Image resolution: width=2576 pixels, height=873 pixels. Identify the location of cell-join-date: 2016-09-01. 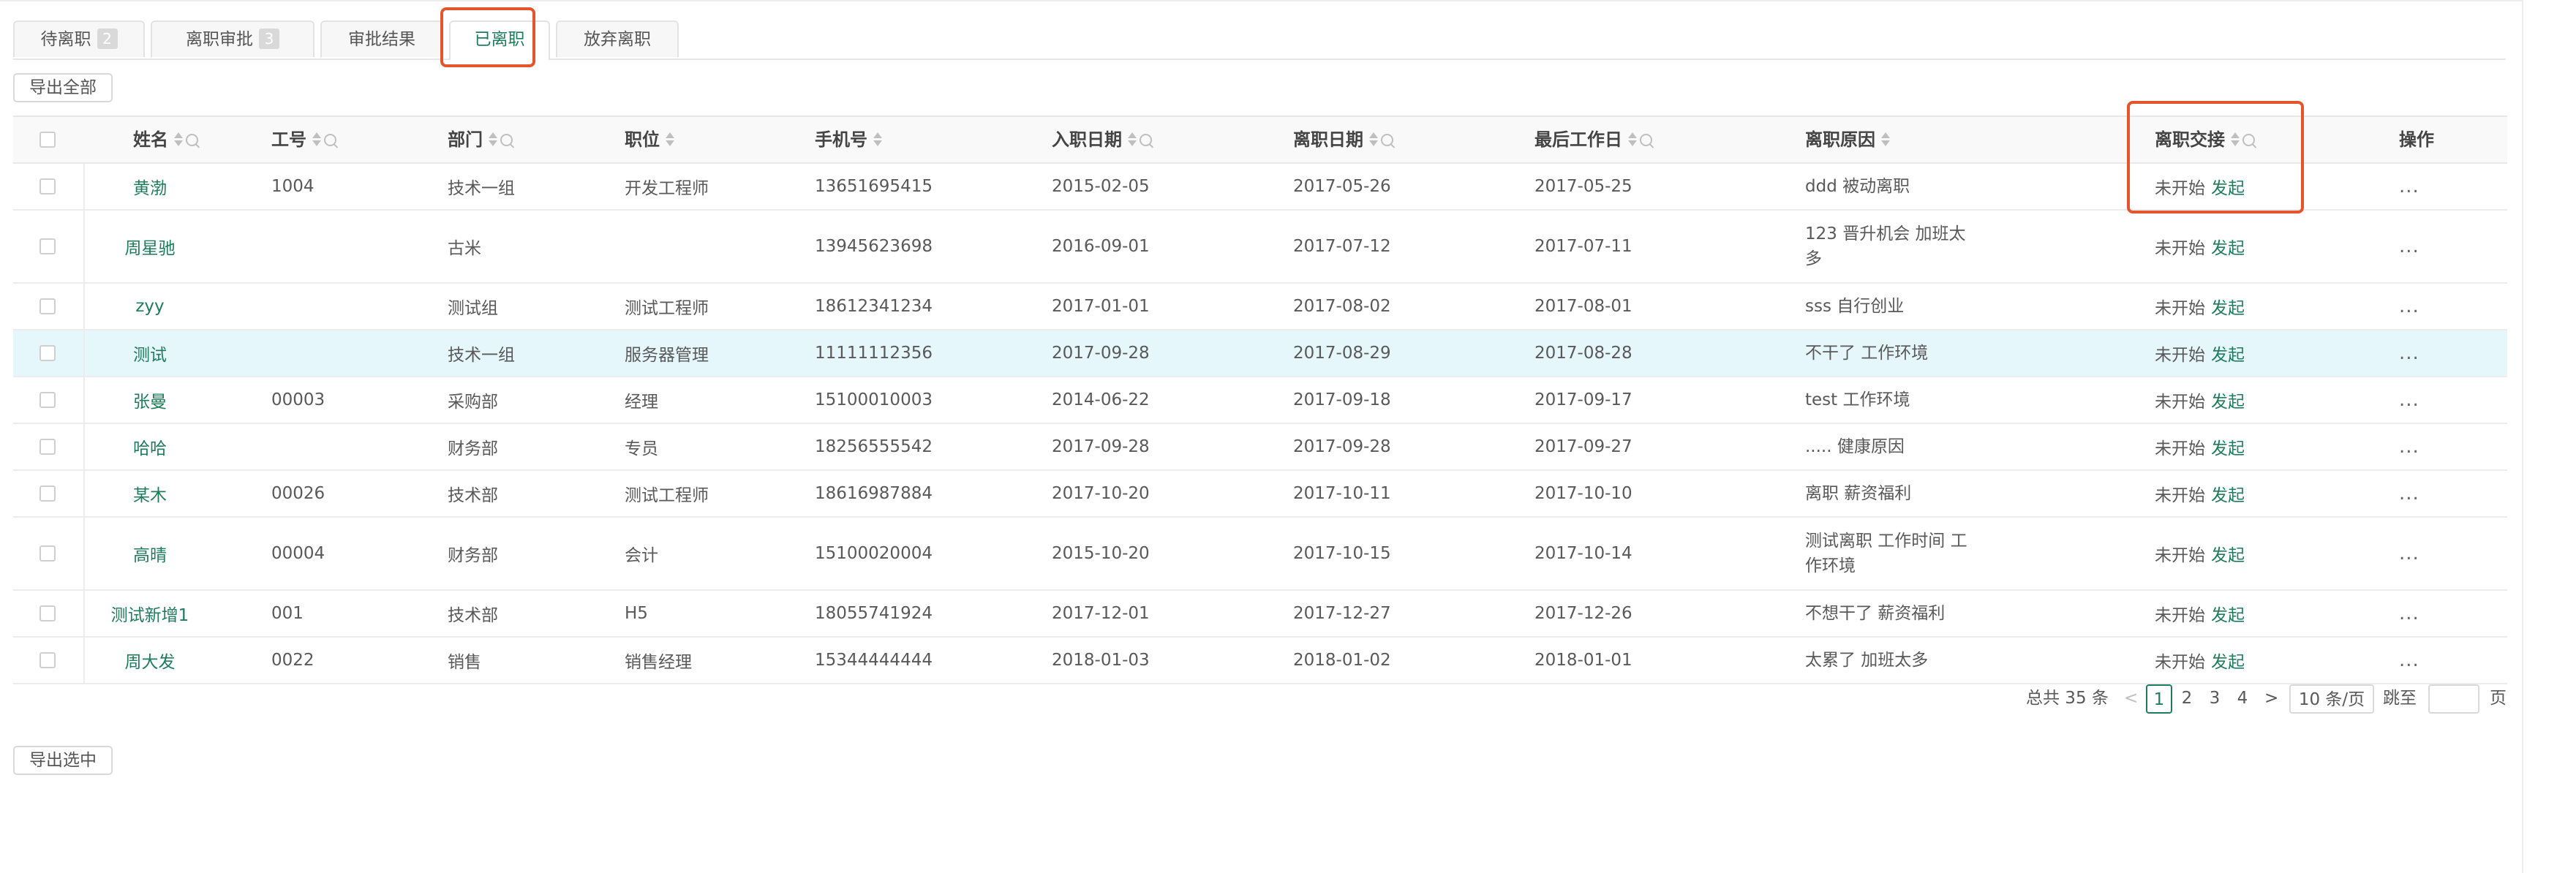
(1101, 247).